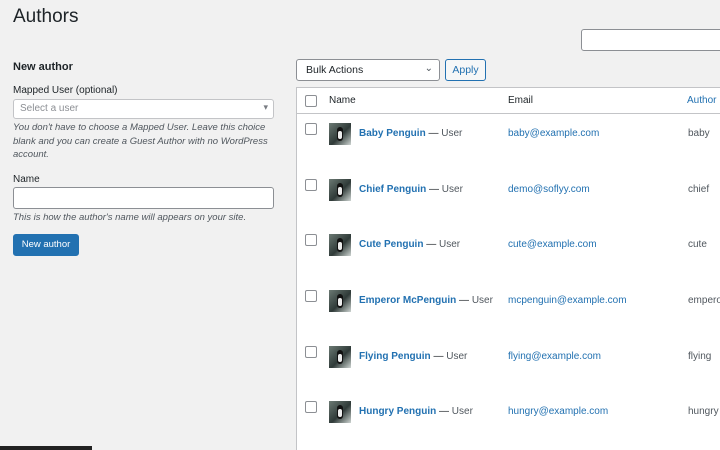 The image size is (720, 450). I want to click on author-slug: emperor, so click(704, 300).